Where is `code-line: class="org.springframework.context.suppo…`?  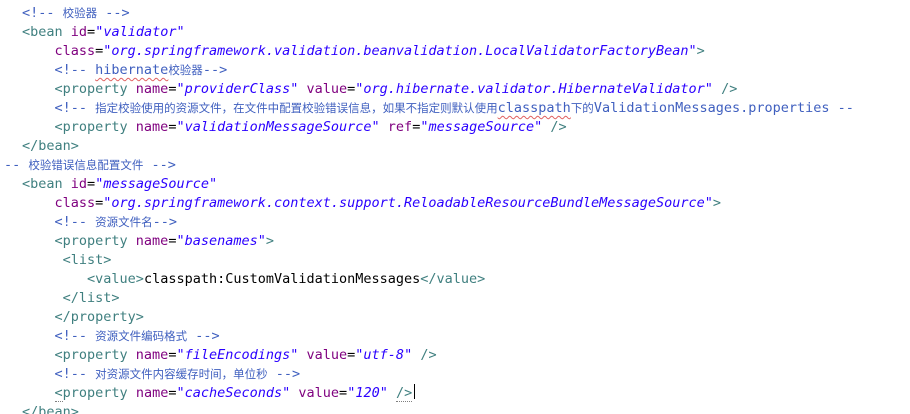
code-line: class="org.springframework.context.suppo… is located at coordinates (372, 203).